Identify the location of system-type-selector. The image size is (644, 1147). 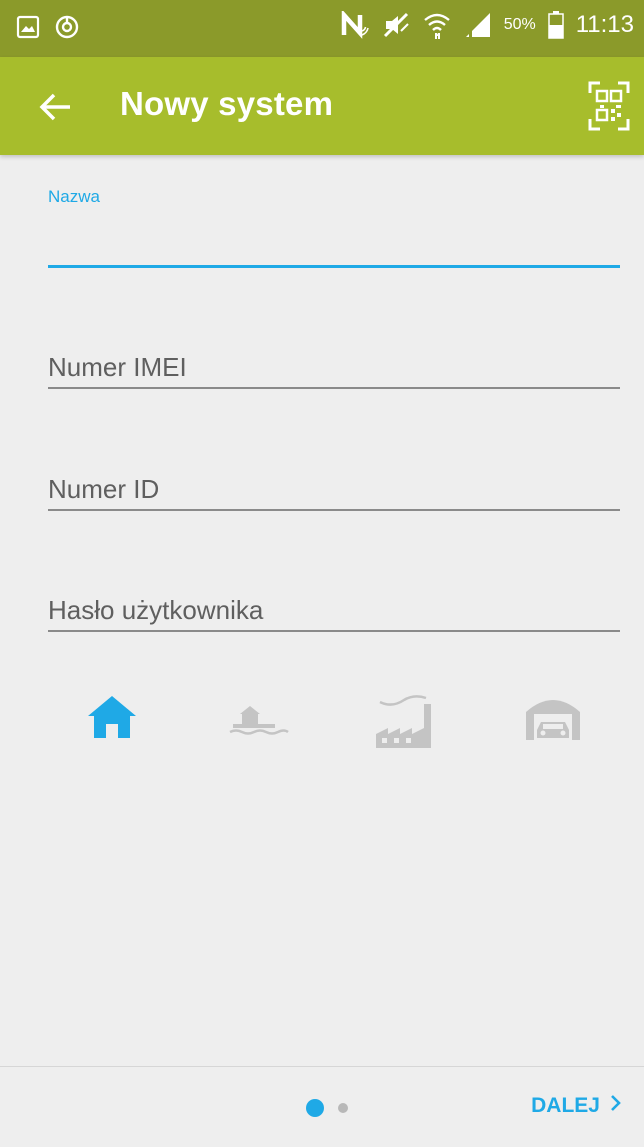
(322, 725).